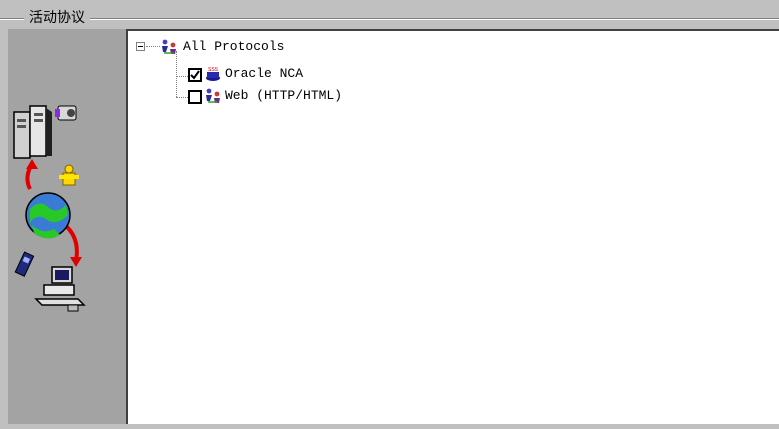  What do you see at coordinates (24, 264) in the screenshot?
I see `mobile-phone-icon` at bounding box center [24, 264].